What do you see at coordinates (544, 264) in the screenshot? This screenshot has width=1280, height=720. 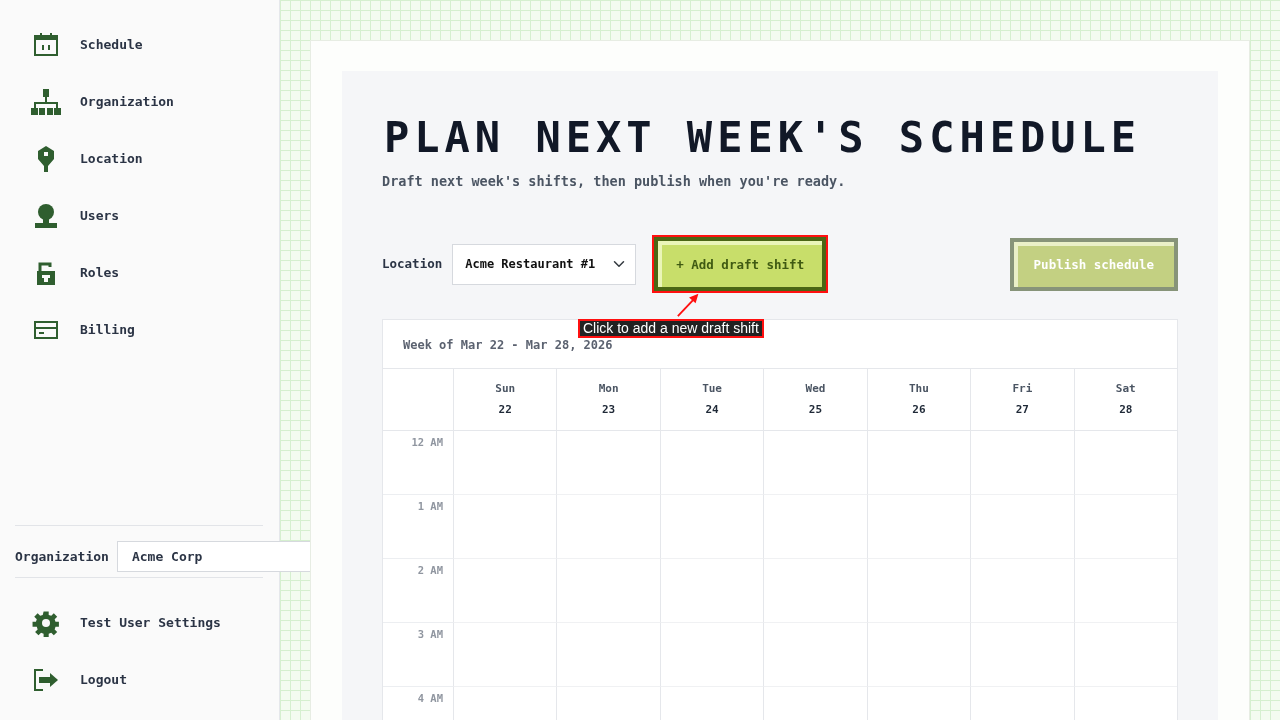 I see `location-select: Acme Restaurant #1` at bounding box center [544, 264].